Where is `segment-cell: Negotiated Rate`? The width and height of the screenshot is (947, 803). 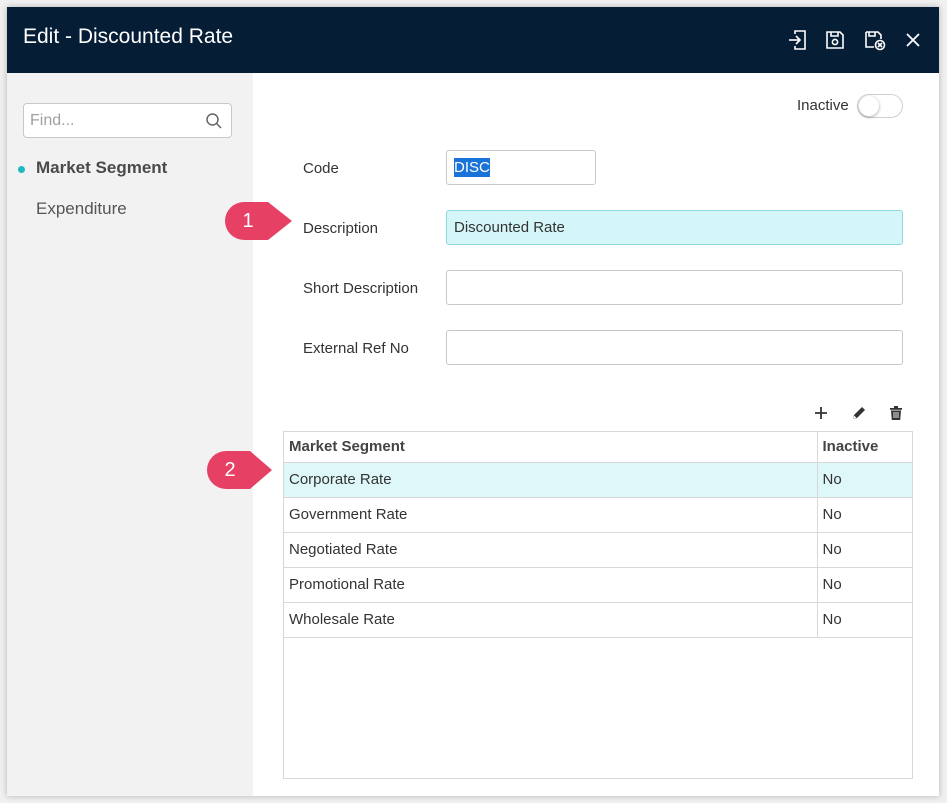 segment-cell: Negotiated Rate is located at coordinates (551, 550).